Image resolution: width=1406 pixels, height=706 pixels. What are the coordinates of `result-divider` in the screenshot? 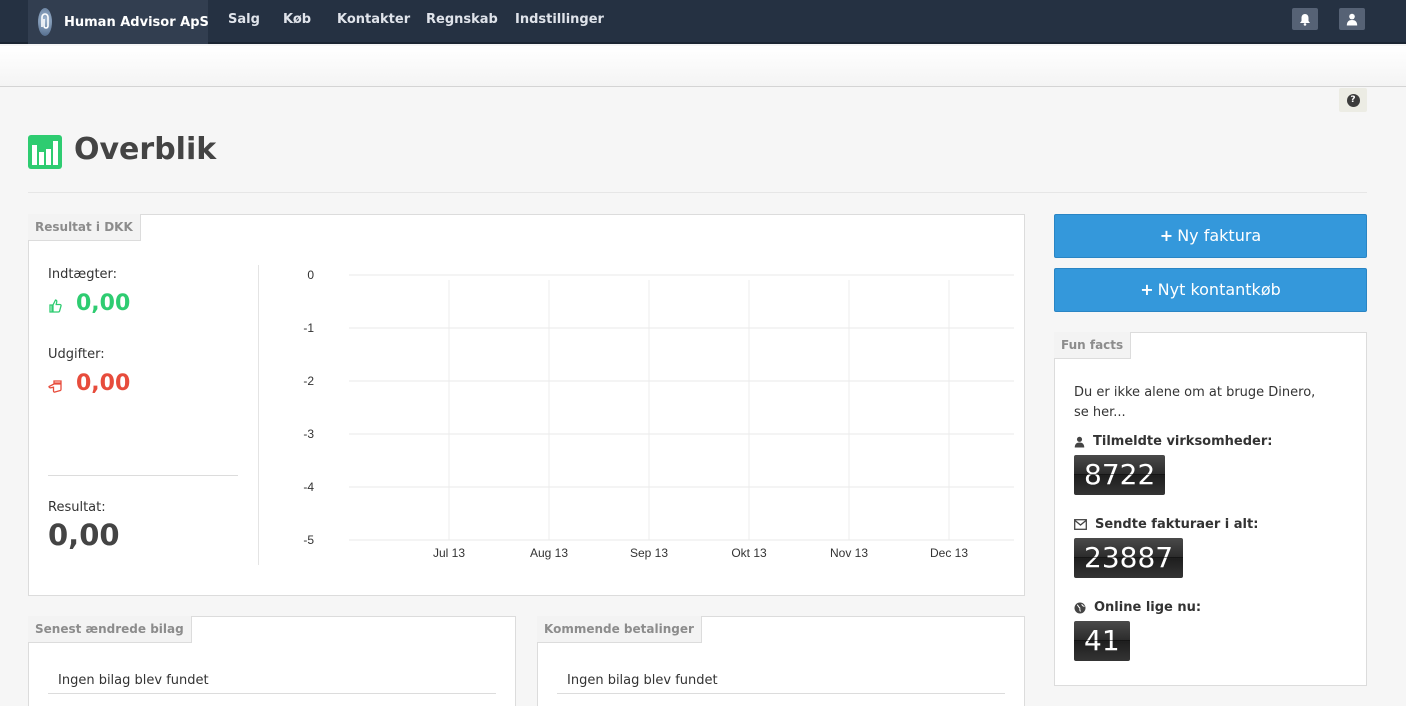 It's located at (143, 475).